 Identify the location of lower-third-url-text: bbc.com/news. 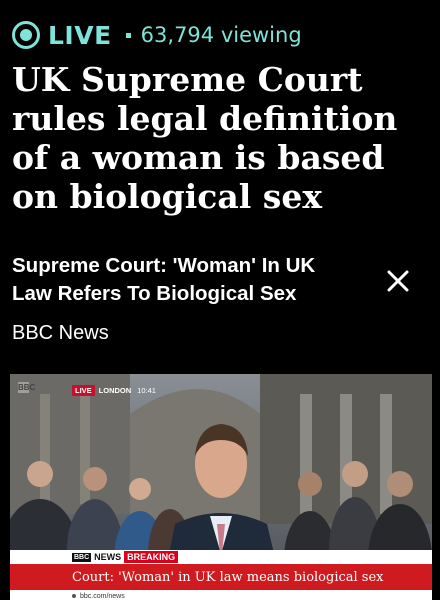
(102, 596).